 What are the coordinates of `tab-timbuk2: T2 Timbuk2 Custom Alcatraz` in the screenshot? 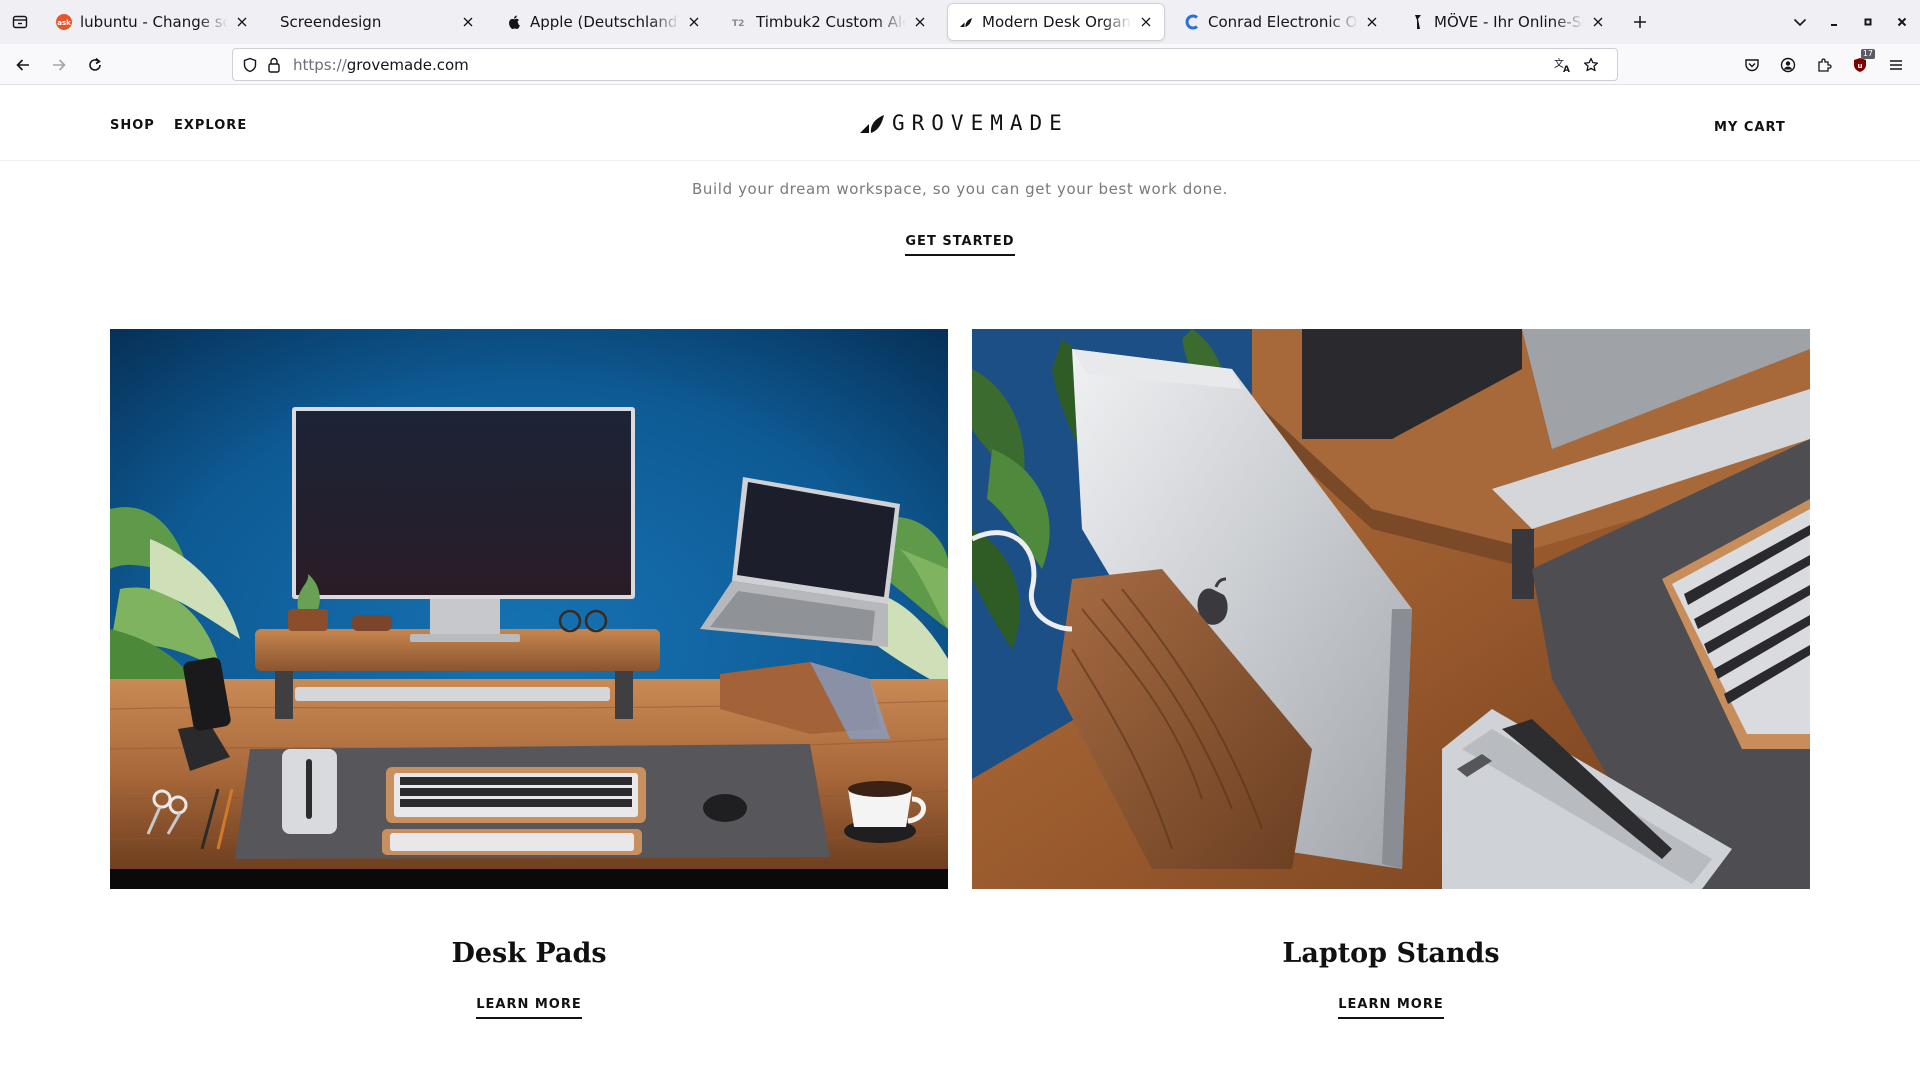 It's located at (830, 22).